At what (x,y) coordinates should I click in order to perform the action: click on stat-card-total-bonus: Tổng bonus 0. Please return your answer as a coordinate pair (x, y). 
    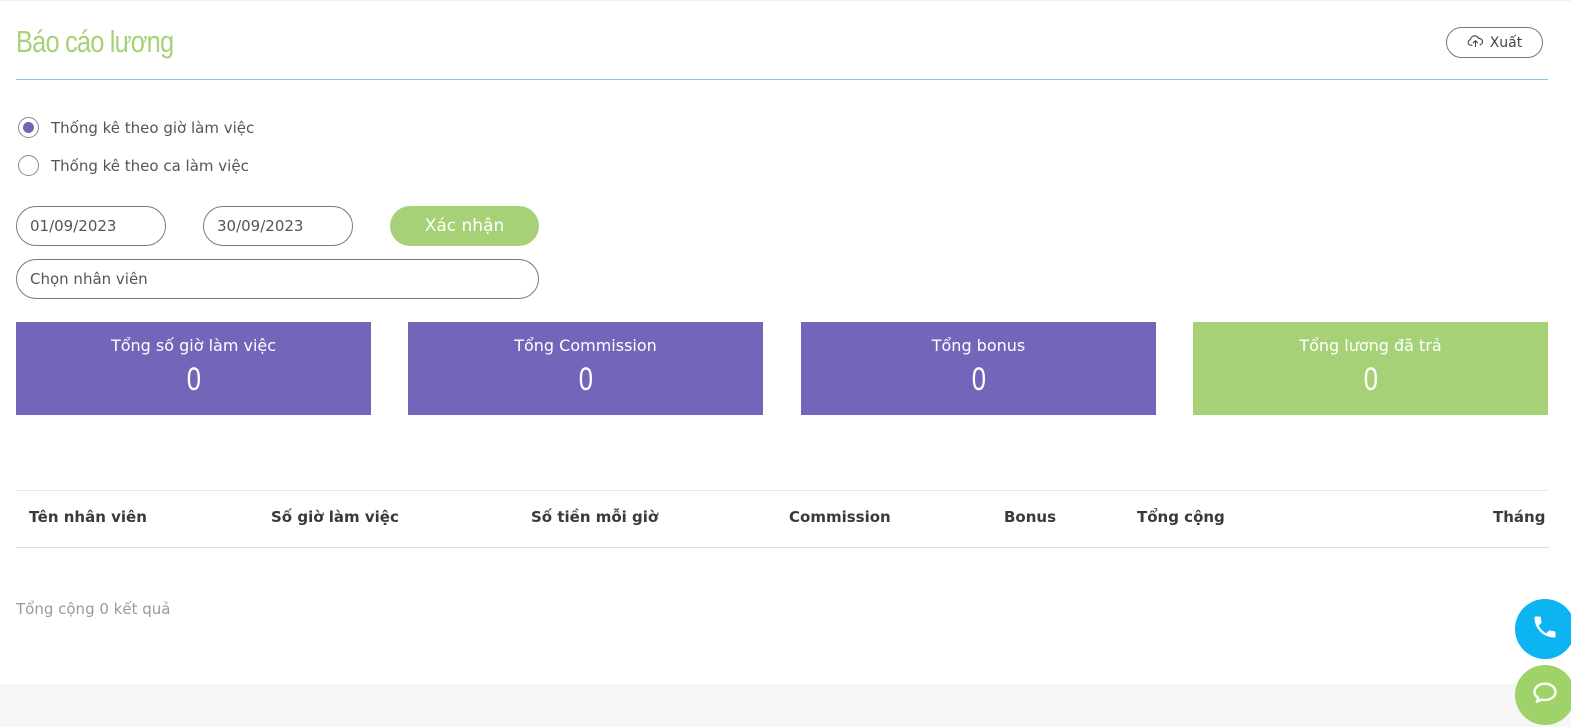
    Looking at the image, I should click on (978, 368).